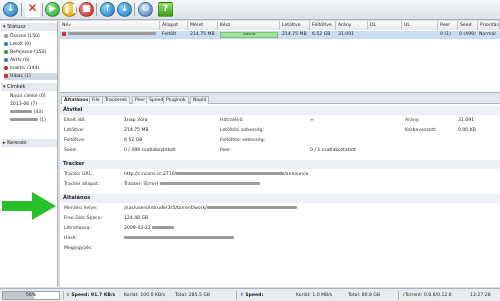 This screenshot has height=301, width=500. I want to click on active-icon, so click(6, 59).